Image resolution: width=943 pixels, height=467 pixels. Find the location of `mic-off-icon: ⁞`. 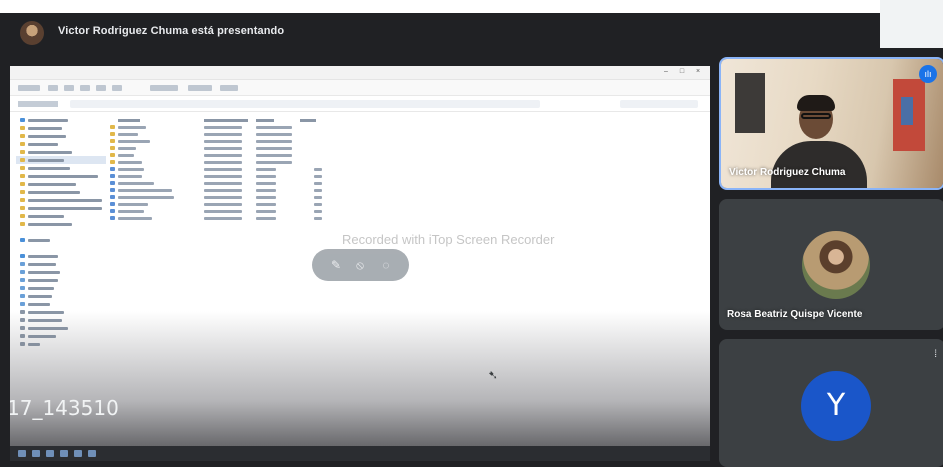

mic-off-icon: ⁞ is located at coordinates (935, 354).